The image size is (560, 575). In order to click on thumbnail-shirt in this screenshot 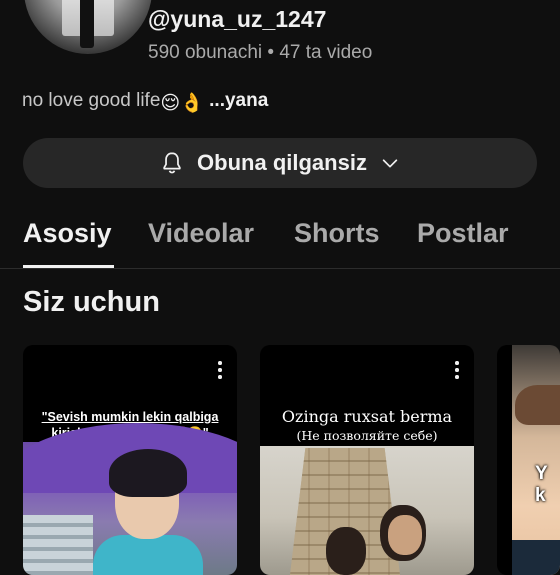, I will do `click(148, 555)`.